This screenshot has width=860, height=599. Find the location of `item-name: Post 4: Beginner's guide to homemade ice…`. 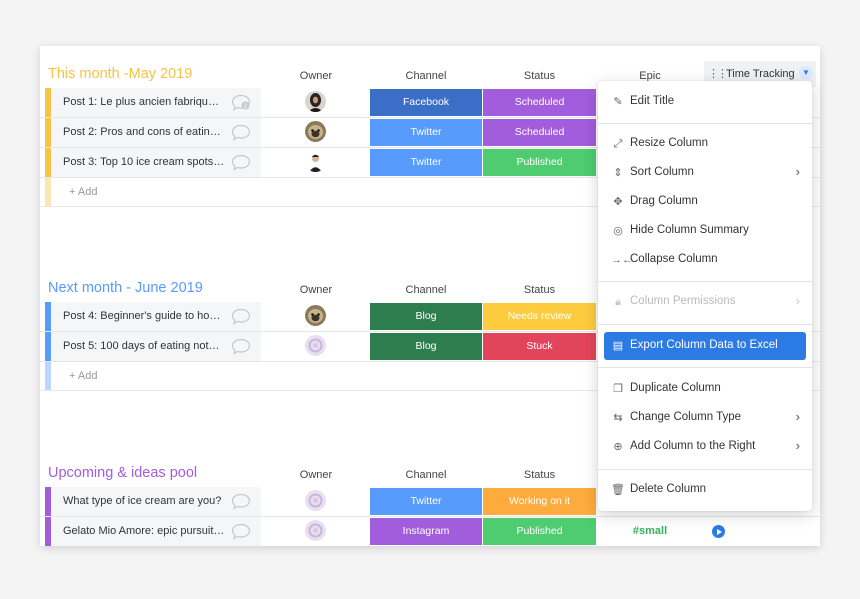

item-name: Post 4: Beginner's guide to homemade ice… is located at coordinates (144, 316).